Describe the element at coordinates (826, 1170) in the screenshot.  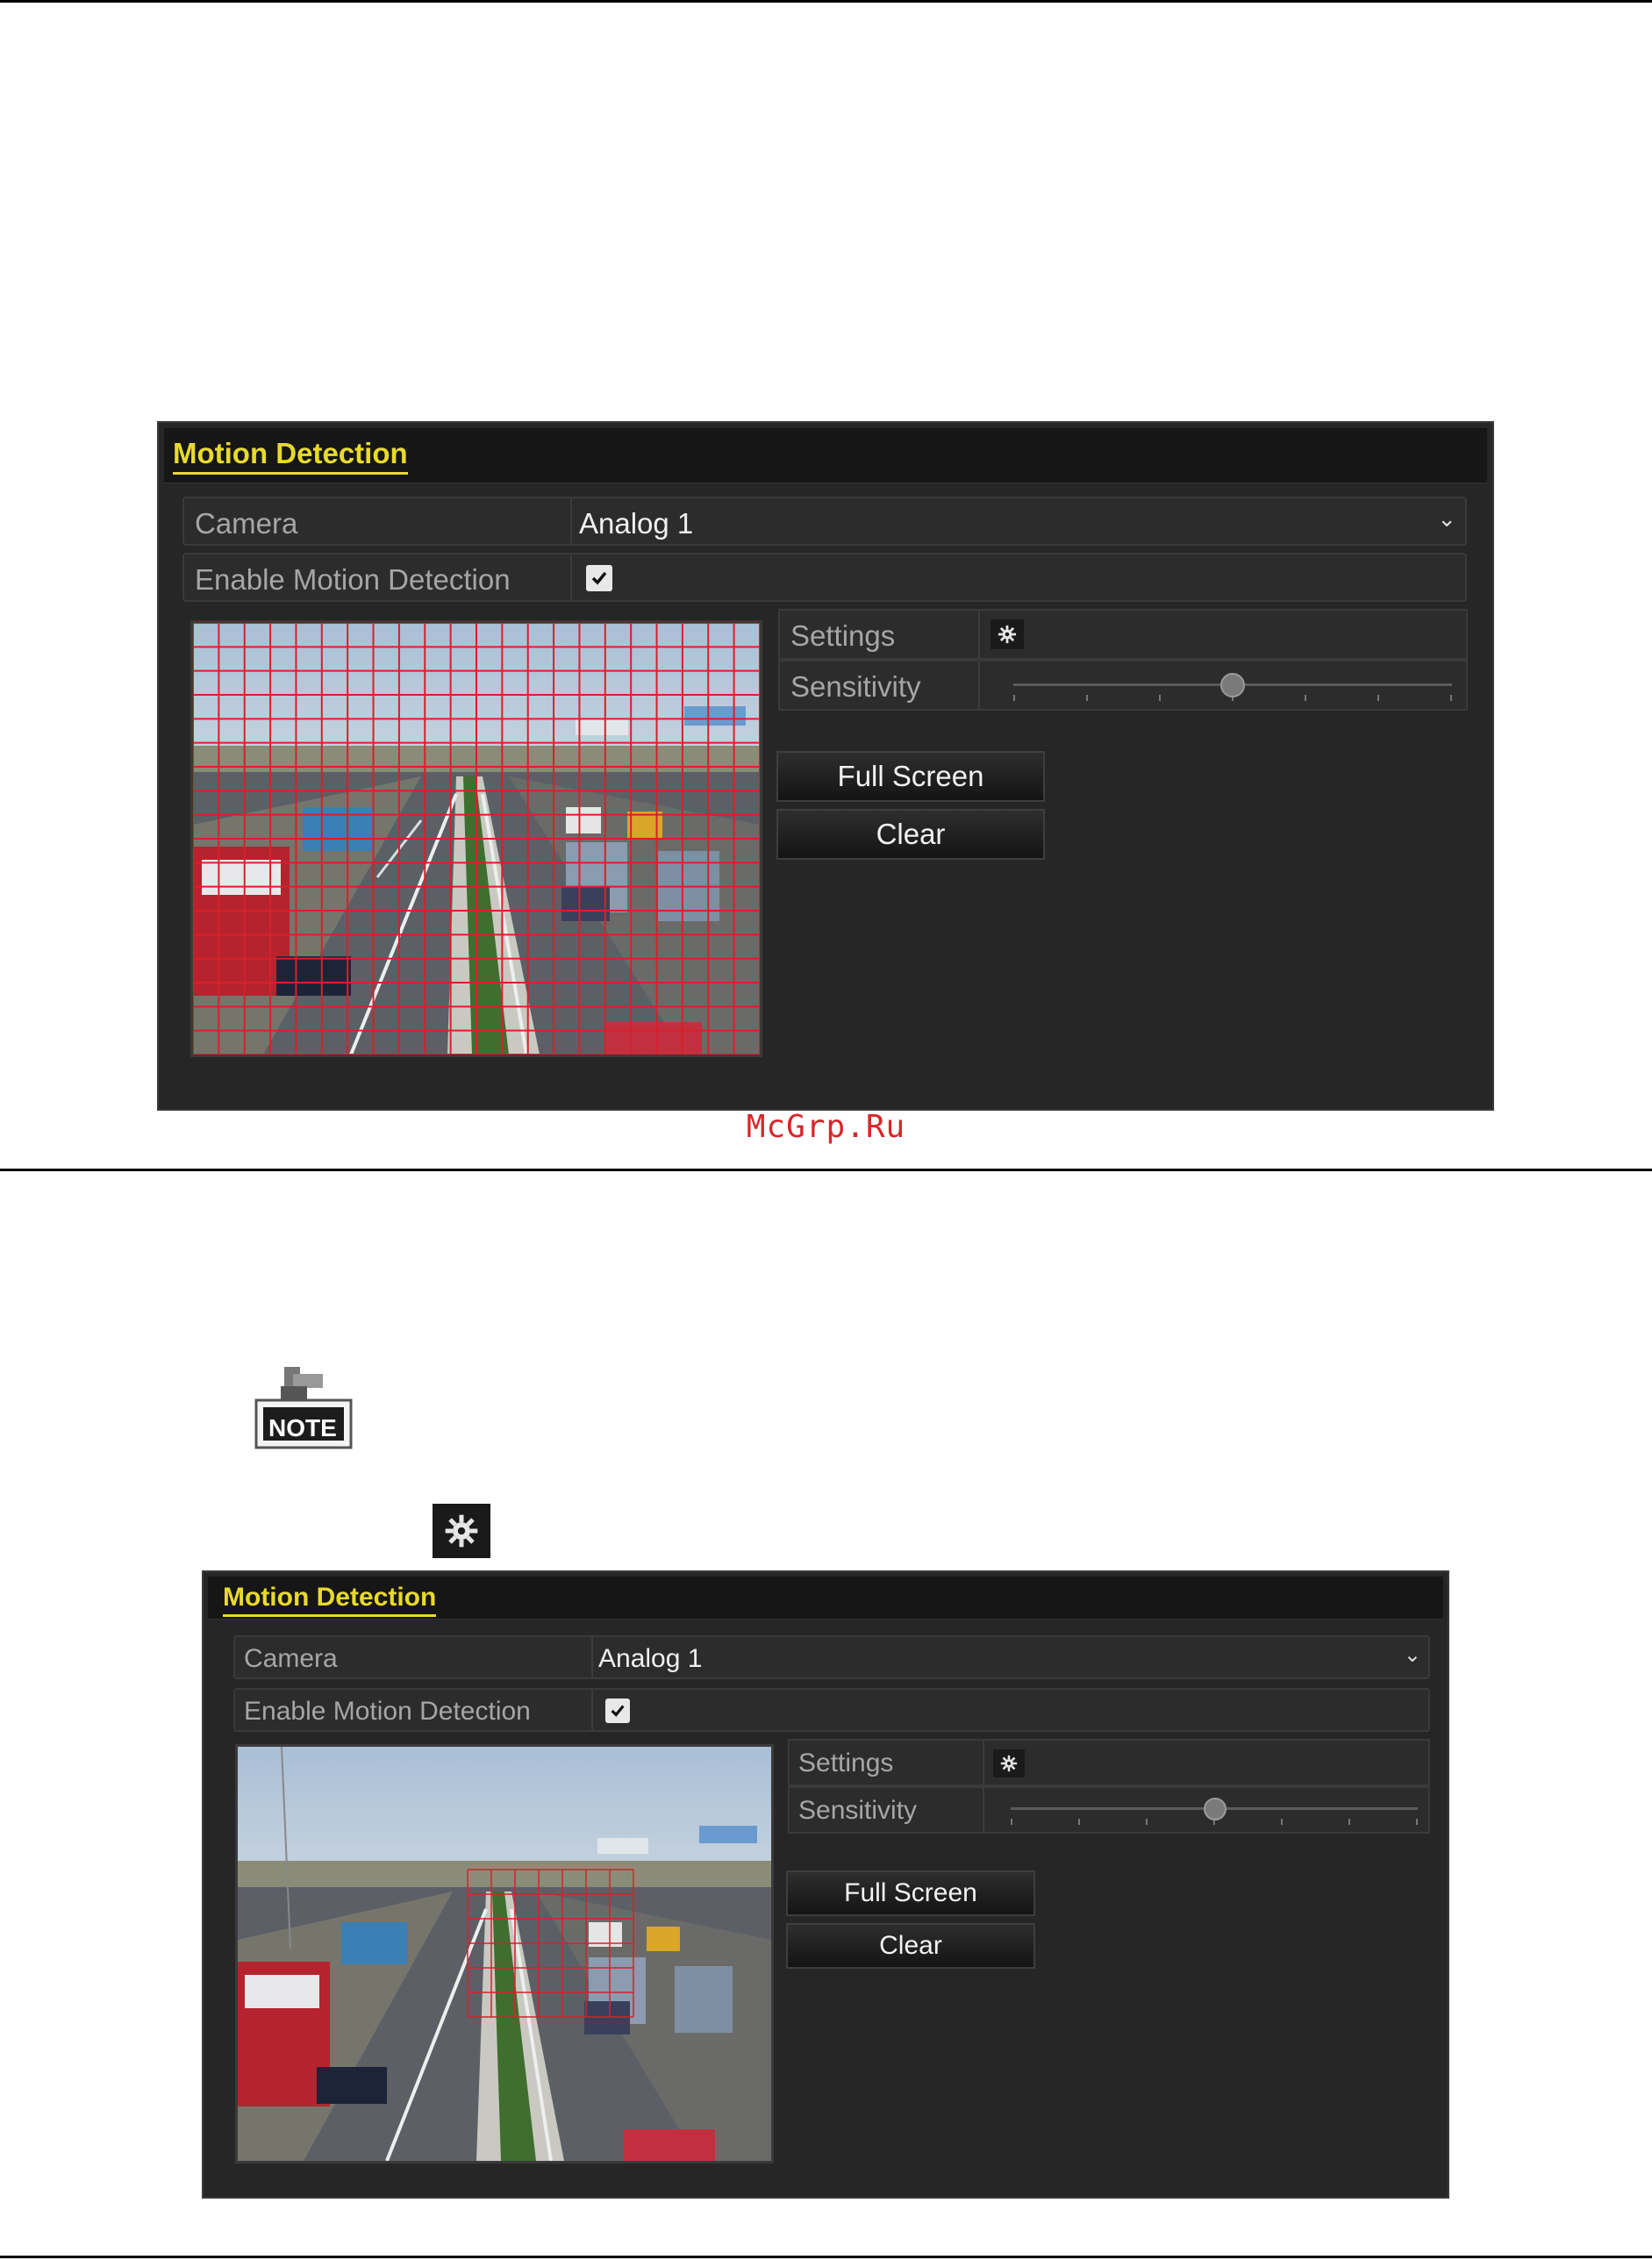
I see `middle-rule` at that location.